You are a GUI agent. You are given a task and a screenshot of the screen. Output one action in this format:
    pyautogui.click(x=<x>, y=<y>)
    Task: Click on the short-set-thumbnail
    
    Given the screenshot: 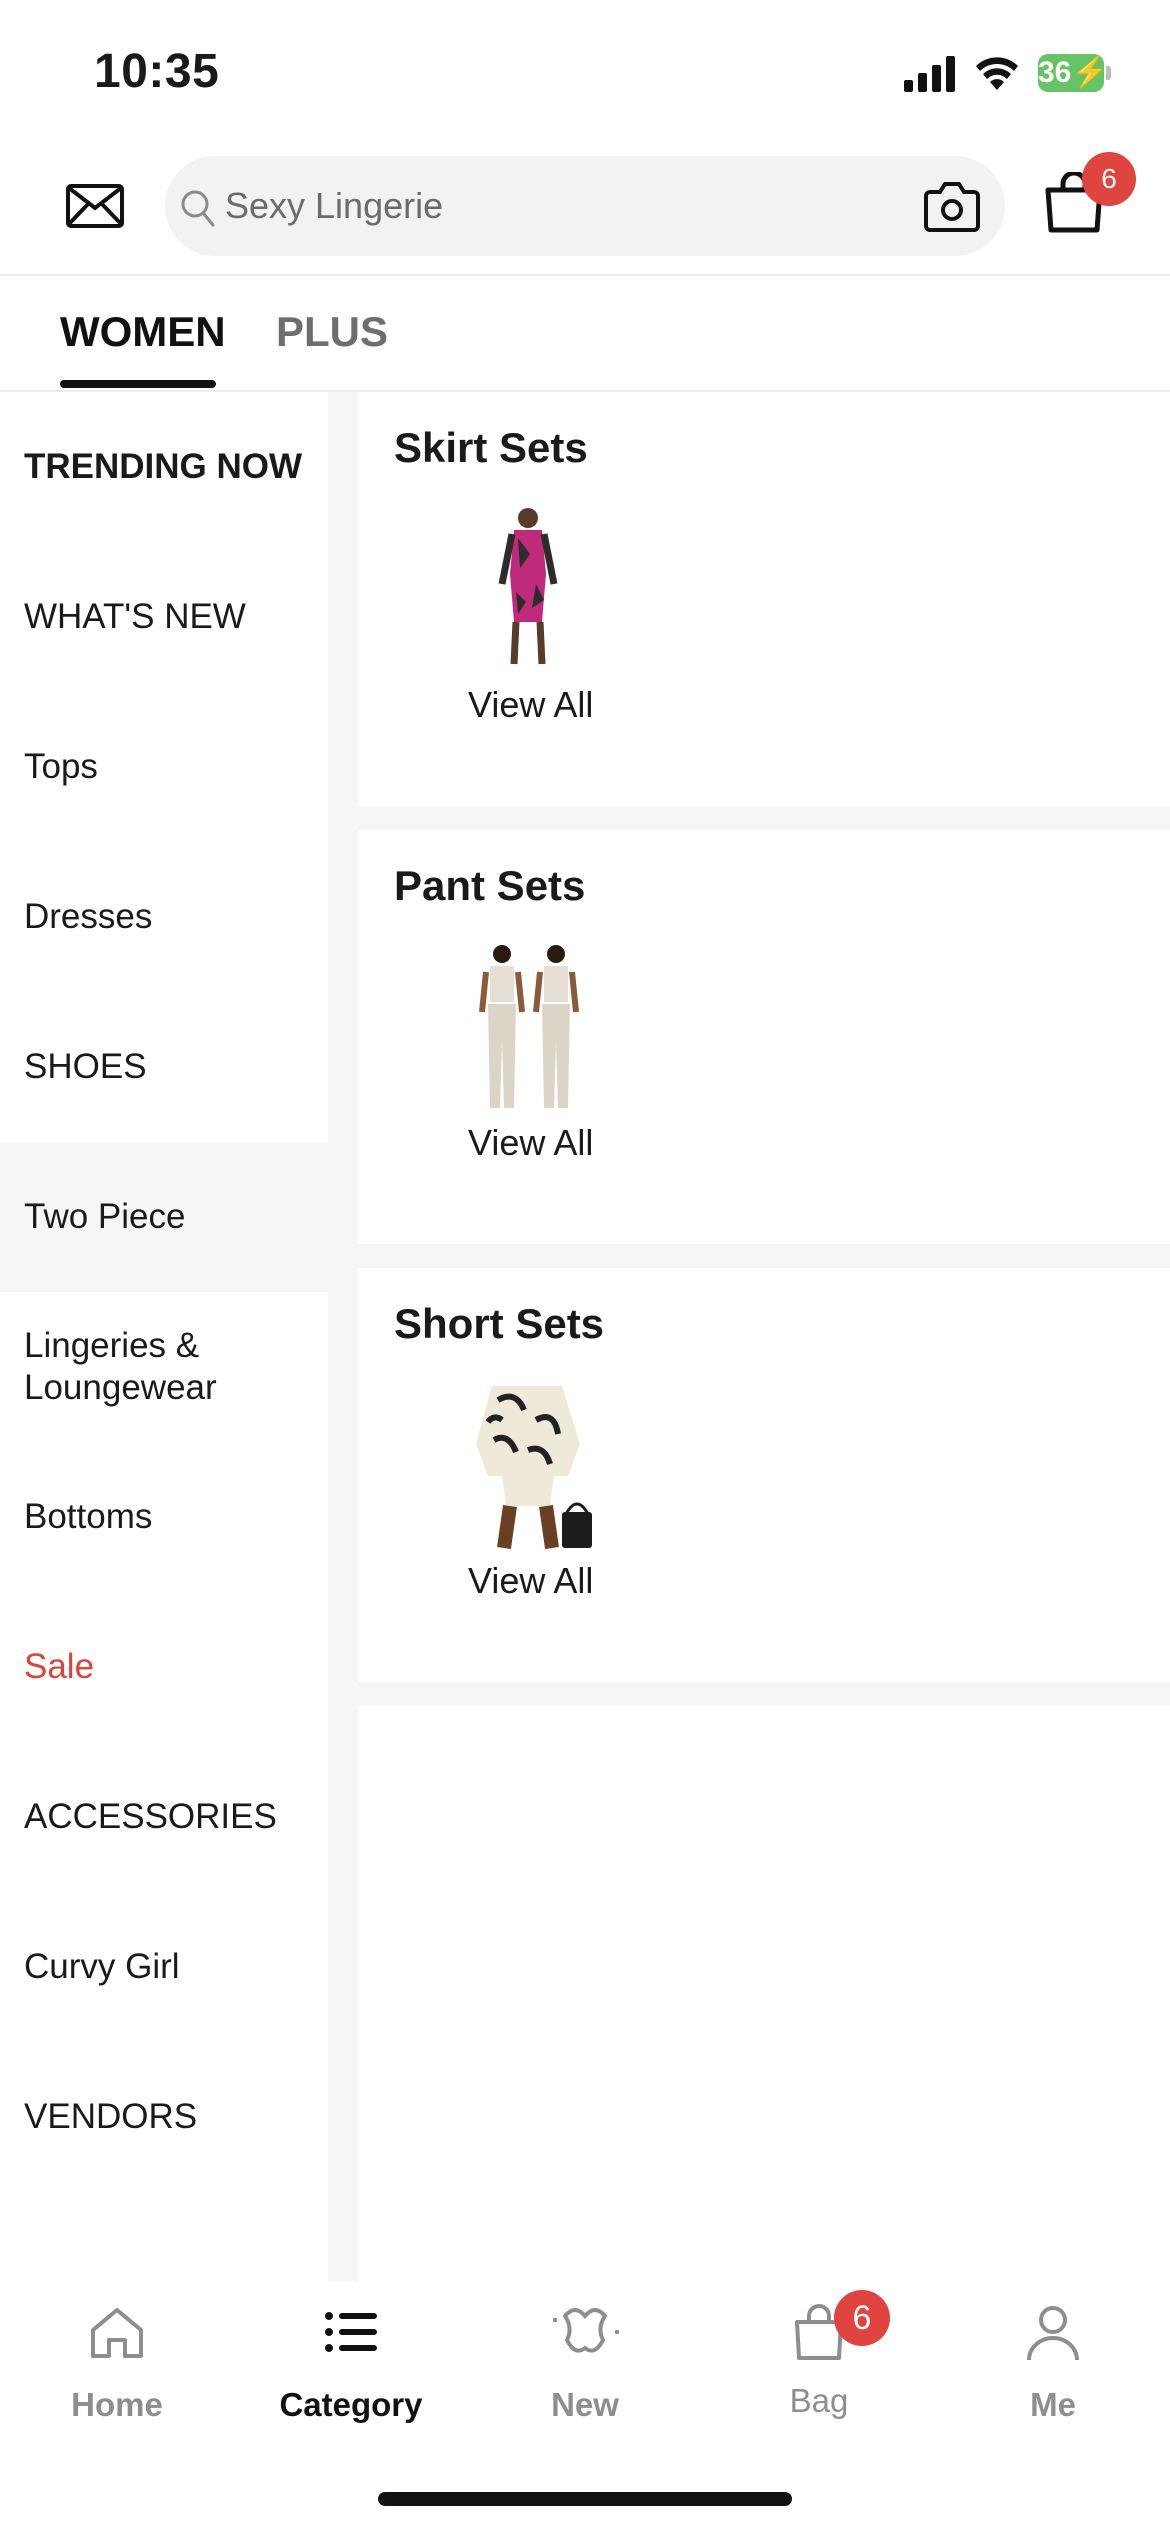 What is the action you would take?
    pyautogui.click(x=528, y=1465)
    